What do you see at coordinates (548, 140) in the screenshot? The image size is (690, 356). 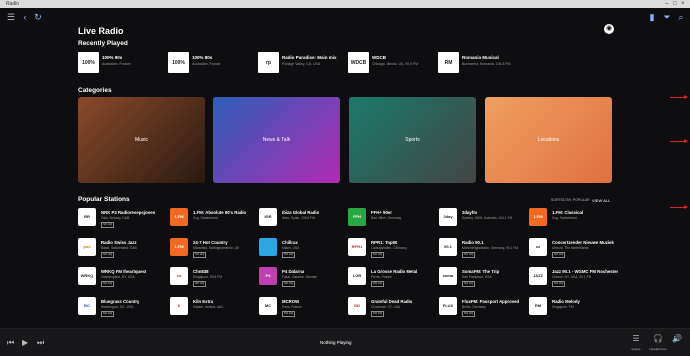 I see `category-card: Locations` at bounding box center [548, 140].